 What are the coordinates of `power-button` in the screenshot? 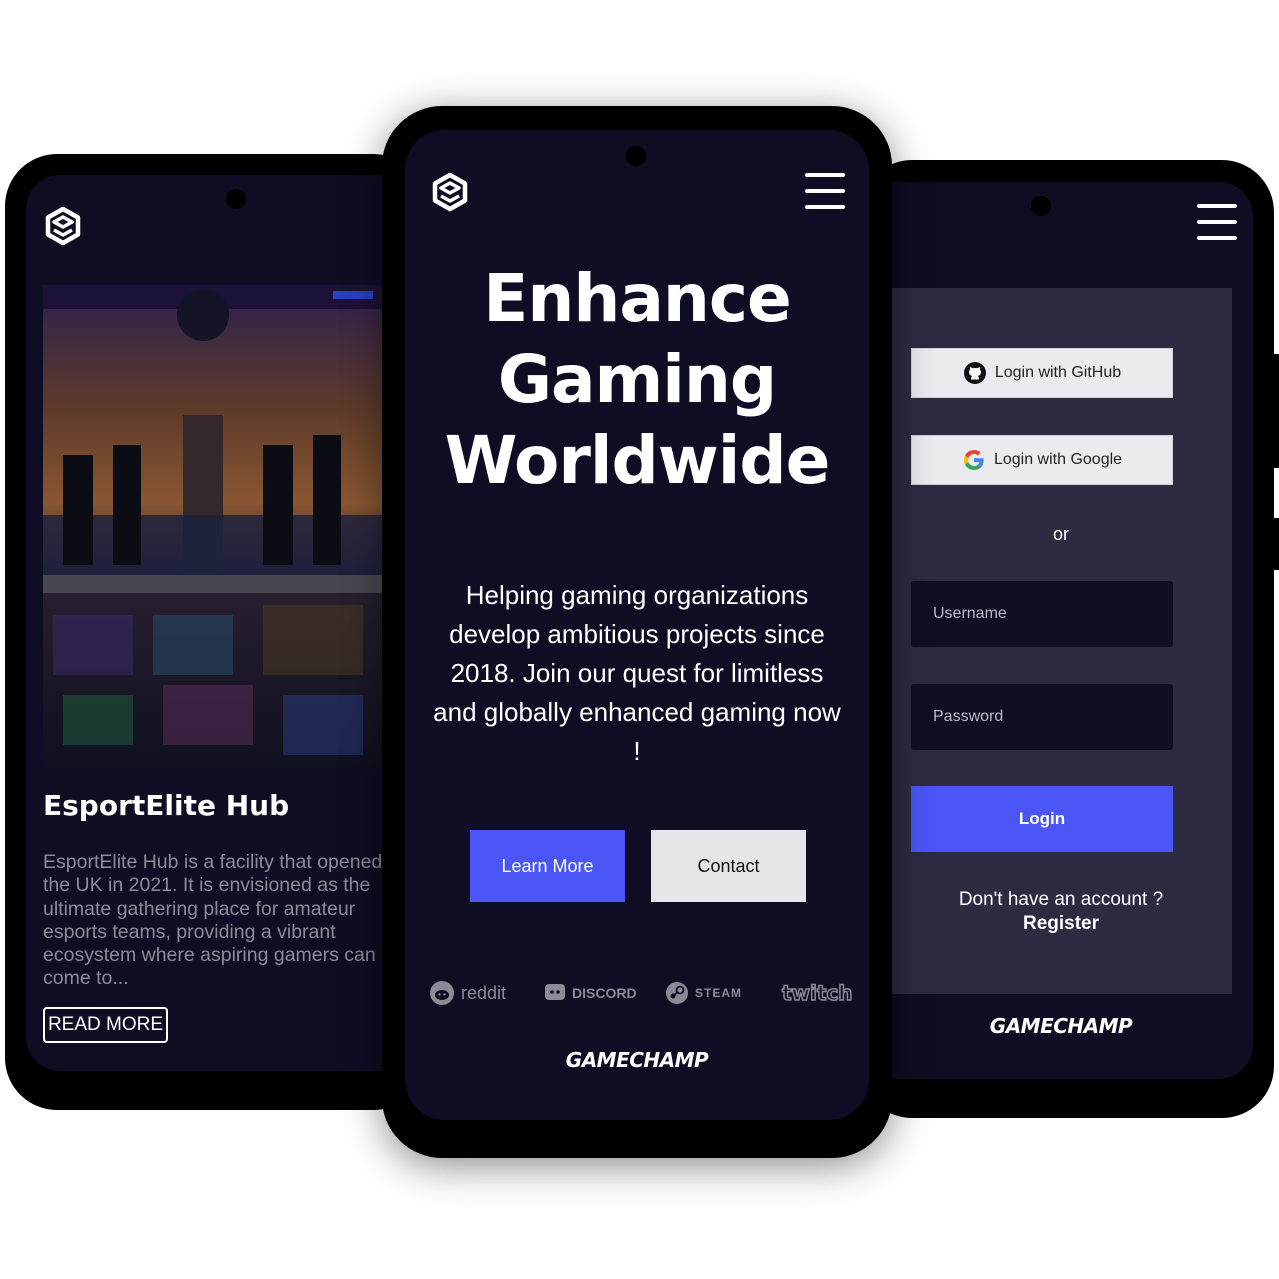 It's located at (1275, 544).